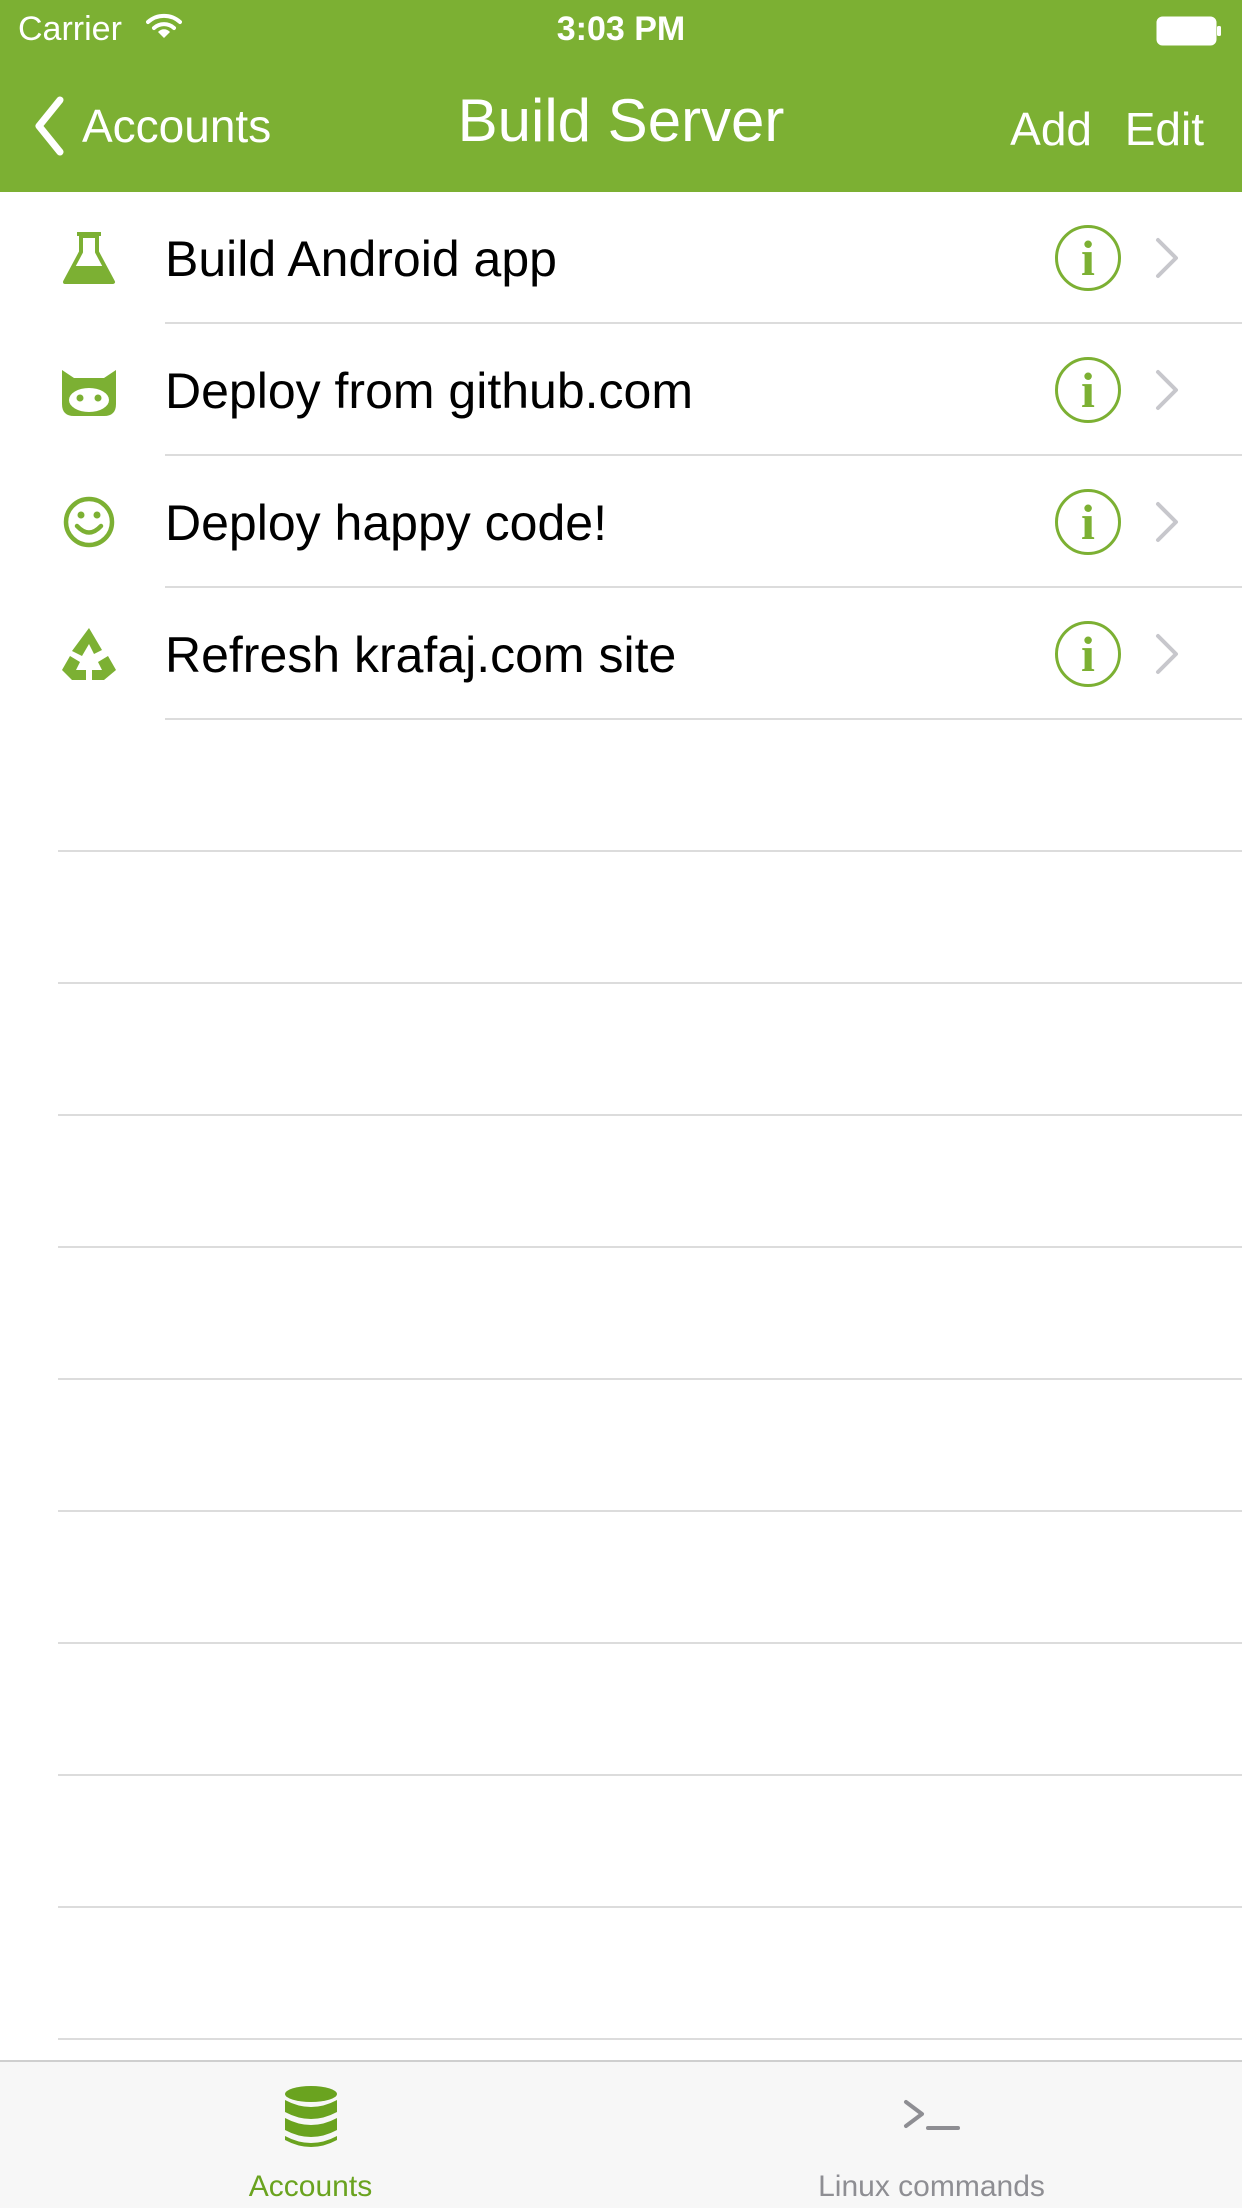 The image size is (1242, 2208). I want to click on tab-linux-commands: Linux commands, so click(931, 2135).